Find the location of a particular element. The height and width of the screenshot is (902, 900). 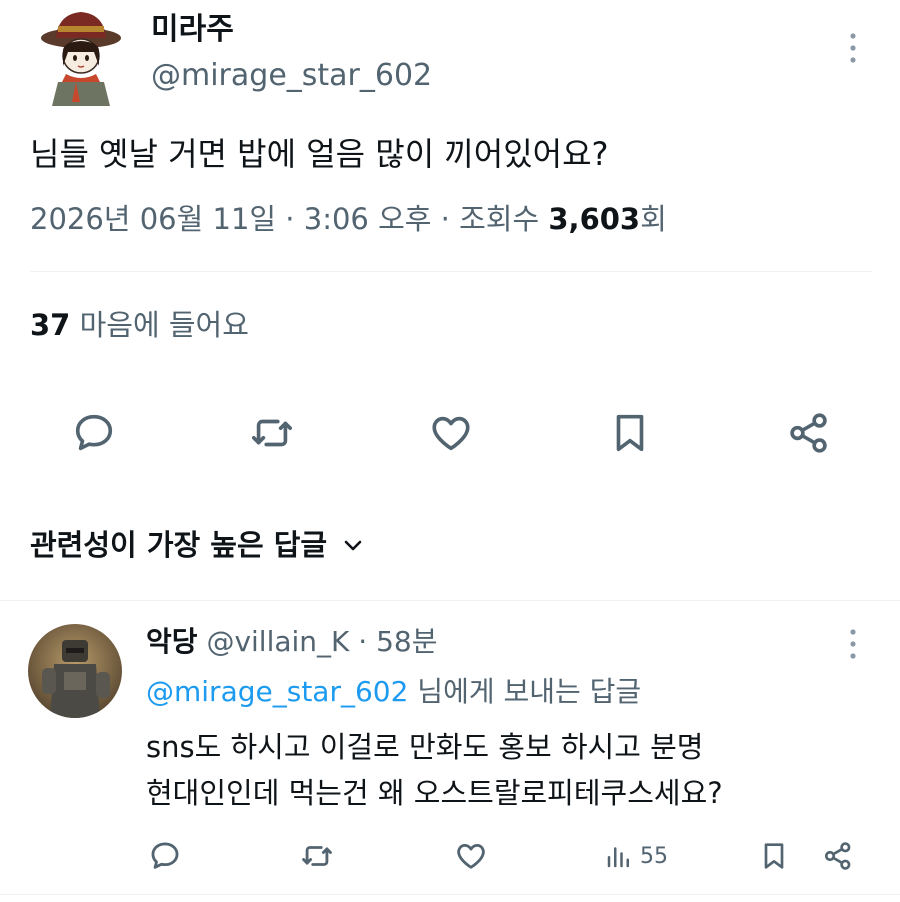

views-prefix: 조회수 is located at coordinates (504, 219).